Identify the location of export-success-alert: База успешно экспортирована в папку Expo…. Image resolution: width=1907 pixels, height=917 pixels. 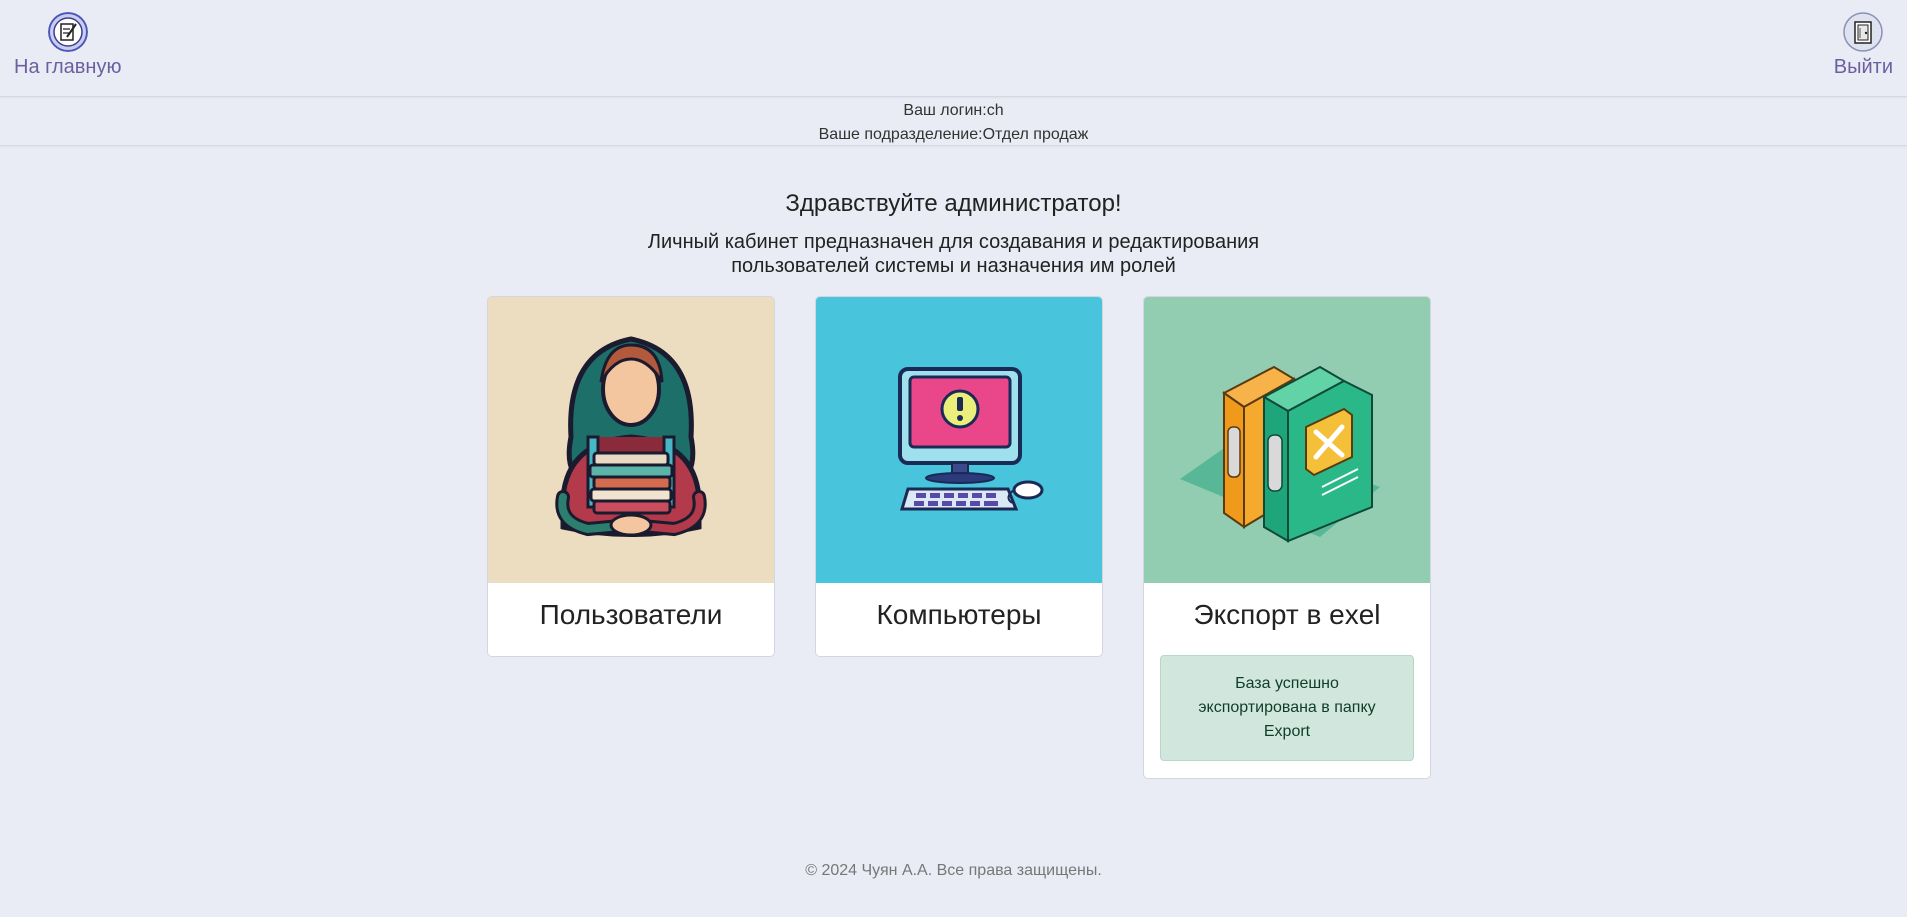
(1287, 708).